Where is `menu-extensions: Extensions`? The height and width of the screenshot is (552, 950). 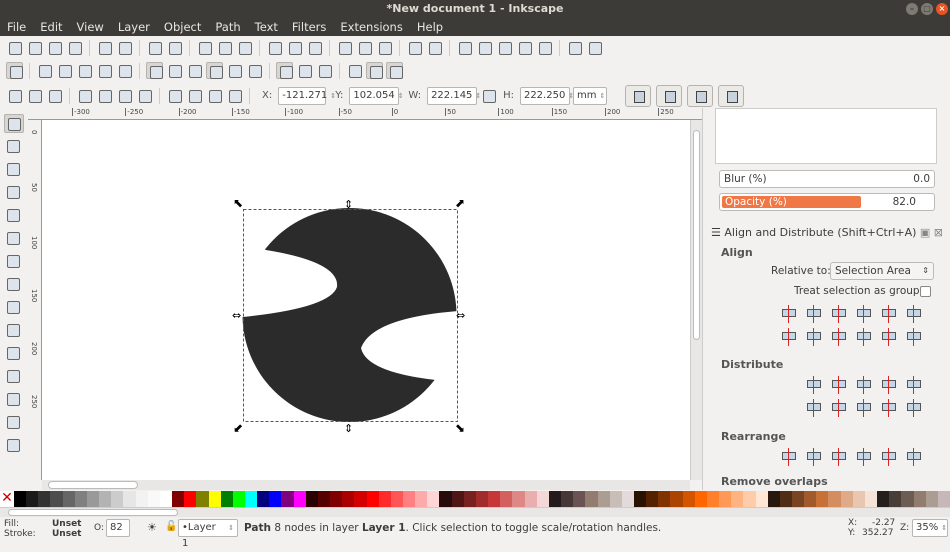 menu-extensions: Extensions is located at coordinates (371, 27).